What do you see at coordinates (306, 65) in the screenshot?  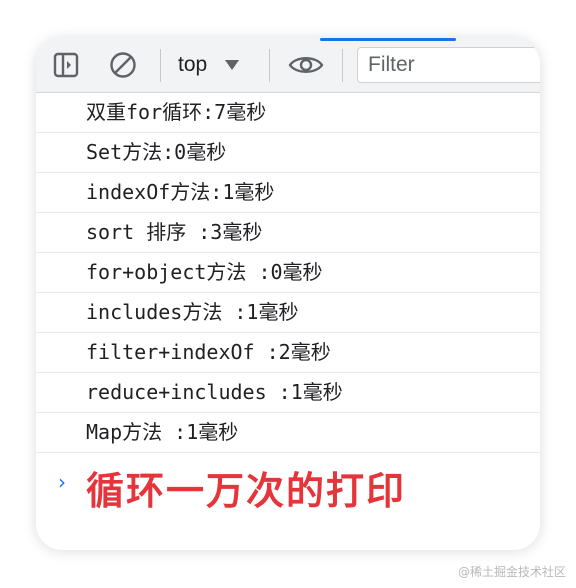 I see `eye-icon` at bounding box center [306, 65].